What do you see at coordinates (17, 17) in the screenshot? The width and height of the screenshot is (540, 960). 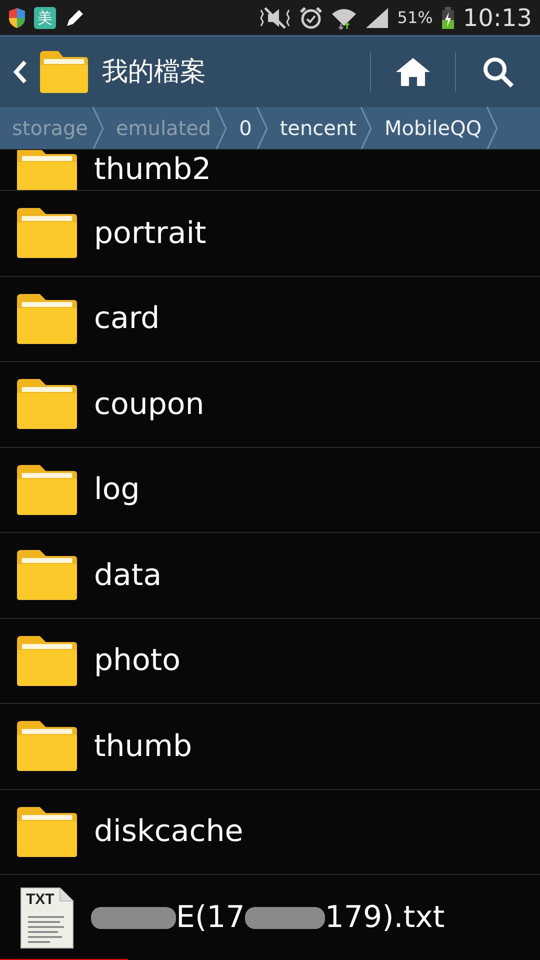 I see `shield-icon` at bounding box center [17, 17].